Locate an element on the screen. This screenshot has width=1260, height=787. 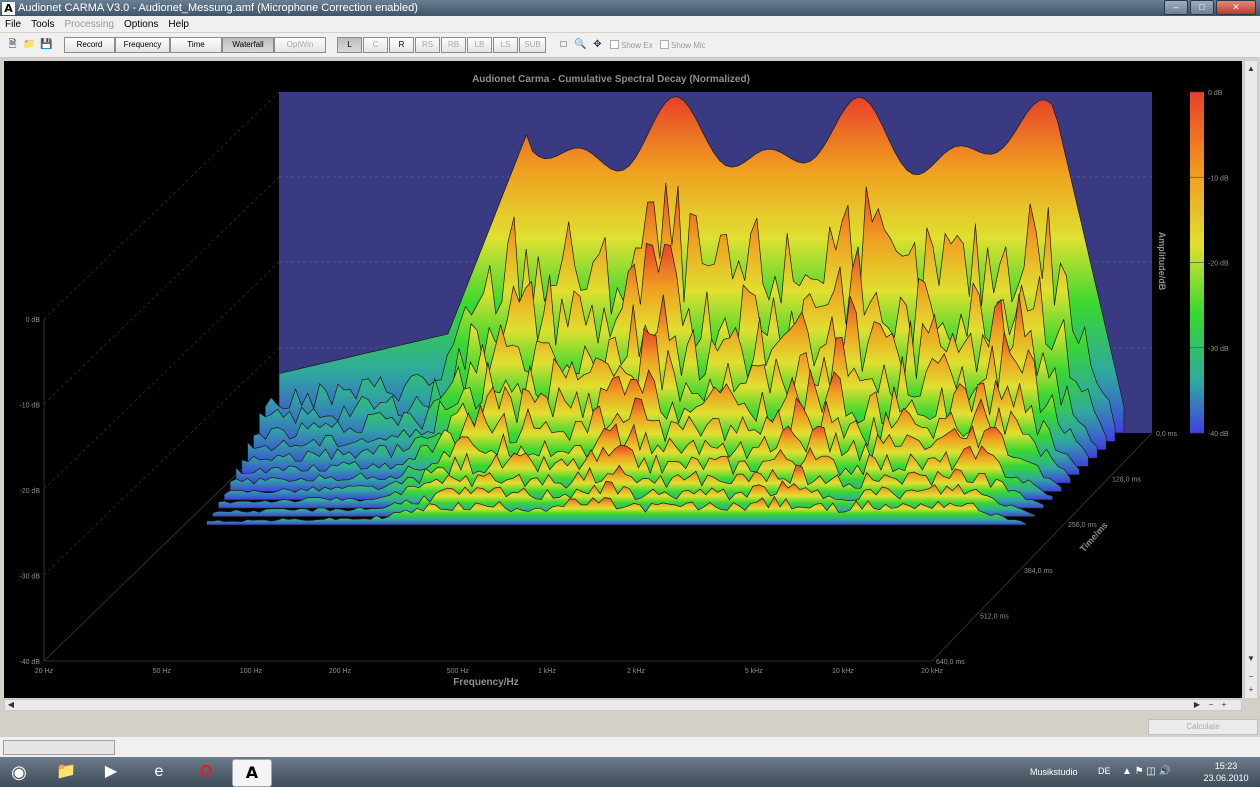
y-tick-label: -40 dB is located at coordinates (29, 662).